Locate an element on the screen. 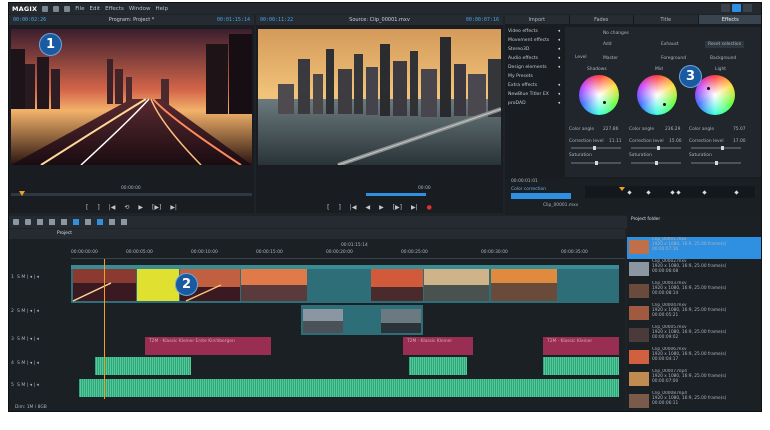  source-range-bar is located at coordinates (396, 194).